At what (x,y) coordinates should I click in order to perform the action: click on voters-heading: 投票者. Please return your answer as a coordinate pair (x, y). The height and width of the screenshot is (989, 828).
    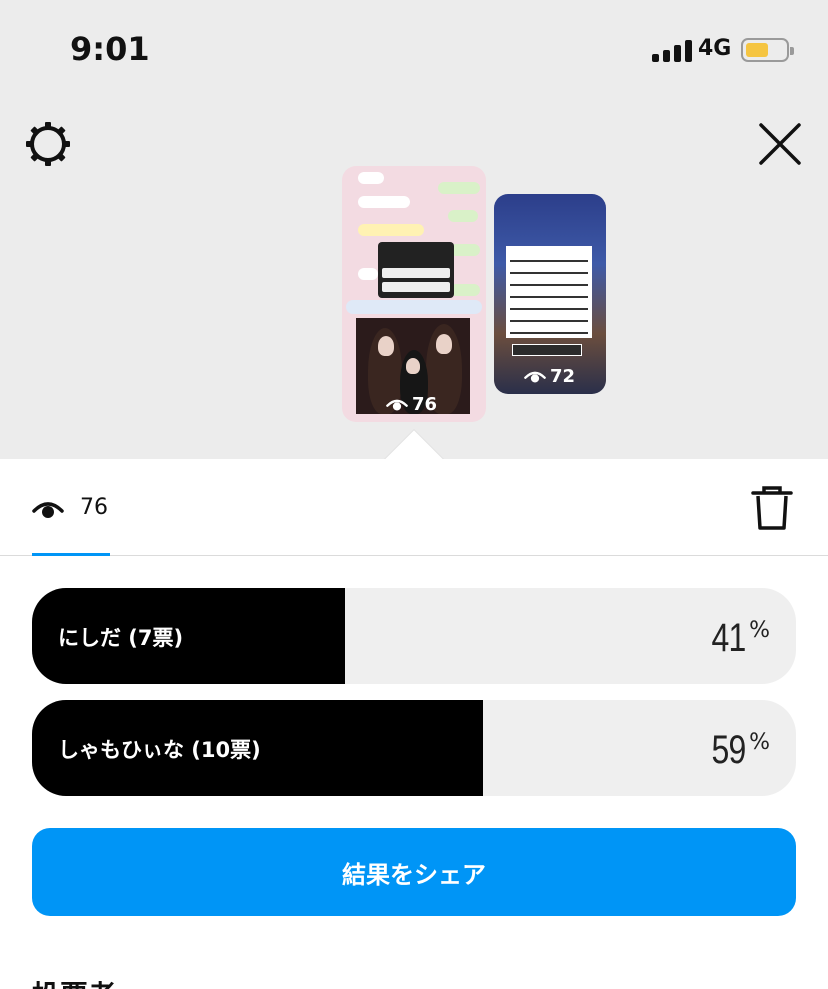
    Looking at the image, I should click on (74, 981).